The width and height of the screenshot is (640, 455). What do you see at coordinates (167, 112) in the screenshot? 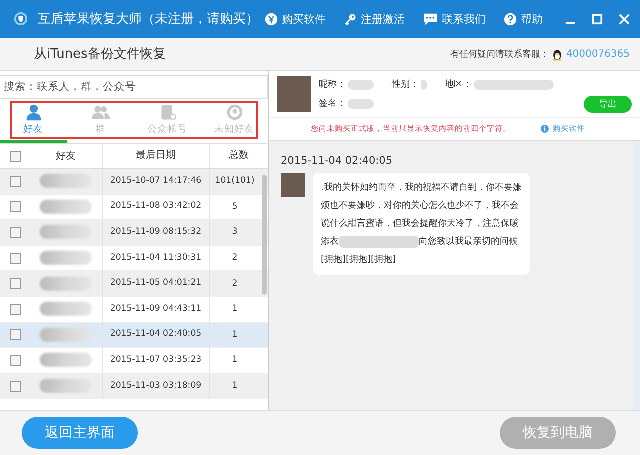
I see `document-icon` at bounding box center [167, 112].